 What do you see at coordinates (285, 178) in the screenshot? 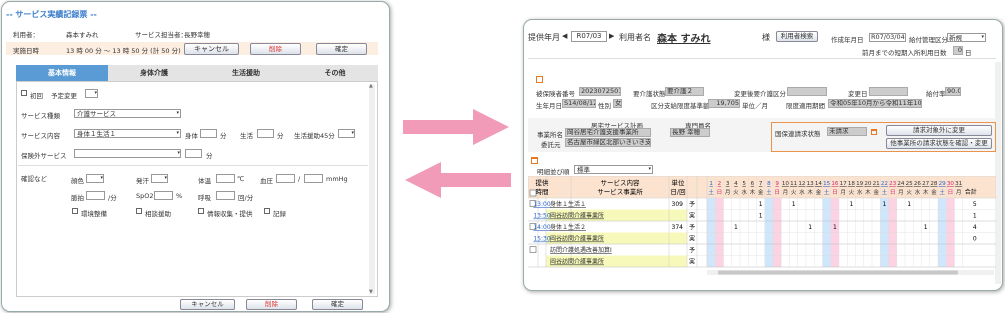
I see `bp-high-input` at bounding box center [285, 178].